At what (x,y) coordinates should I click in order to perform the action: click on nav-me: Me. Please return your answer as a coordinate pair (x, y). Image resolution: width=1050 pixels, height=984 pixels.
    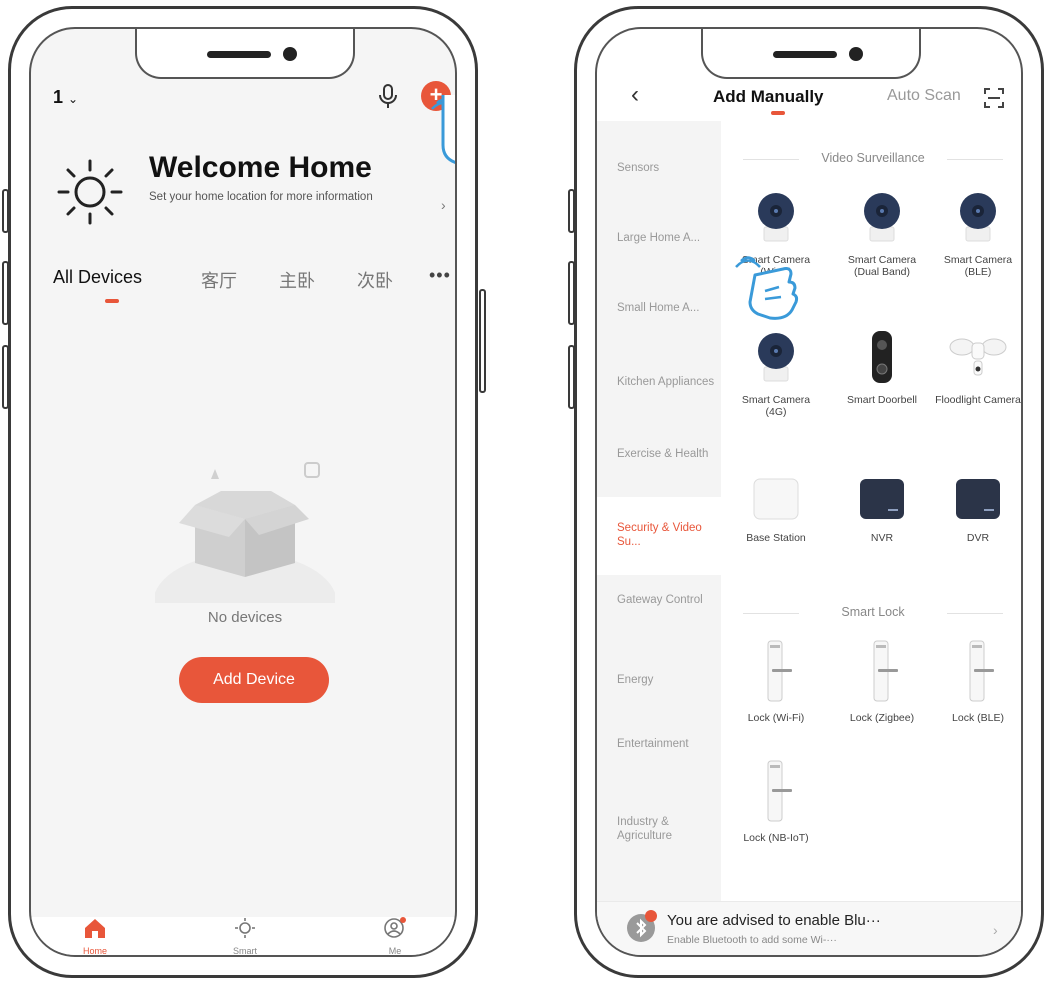
    Looking at the image, I should click on (395, 936).